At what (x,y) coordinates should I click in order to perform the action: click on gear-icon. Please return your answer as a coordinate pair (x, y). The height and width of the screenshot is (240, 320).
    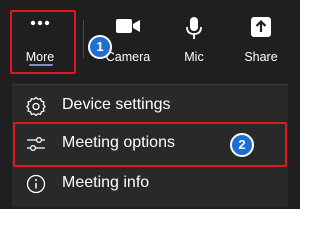
    Looking at the image, I should click on (36, 106).